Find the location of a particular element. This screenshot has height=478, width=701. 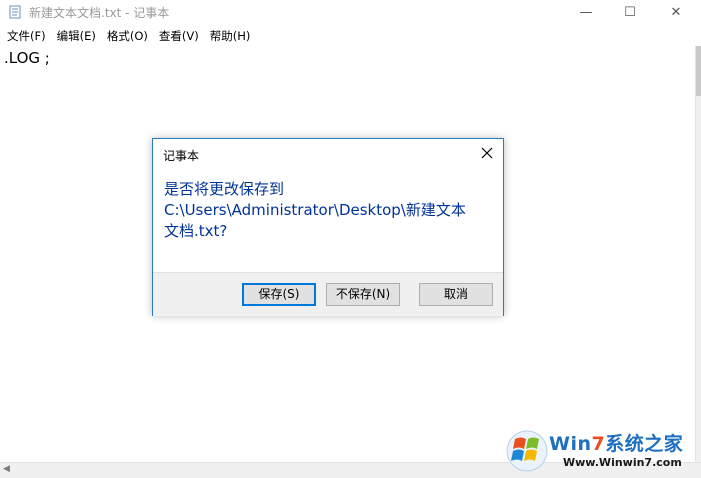

menu-file: 文件(F) is located at coordinates (26, 36).